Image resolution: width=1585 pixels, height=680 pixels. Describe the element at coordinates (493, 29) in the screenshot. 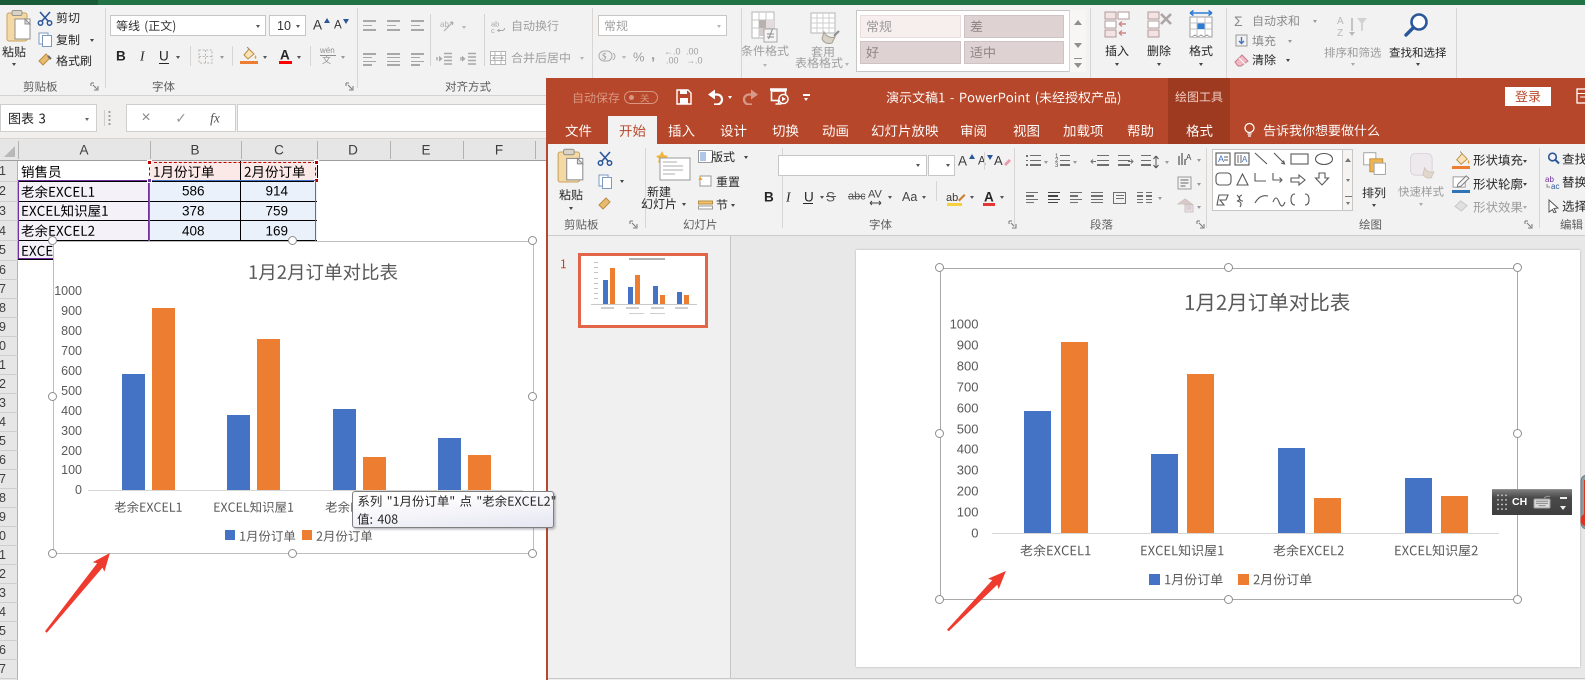

I see `svg-text: c` at that location.